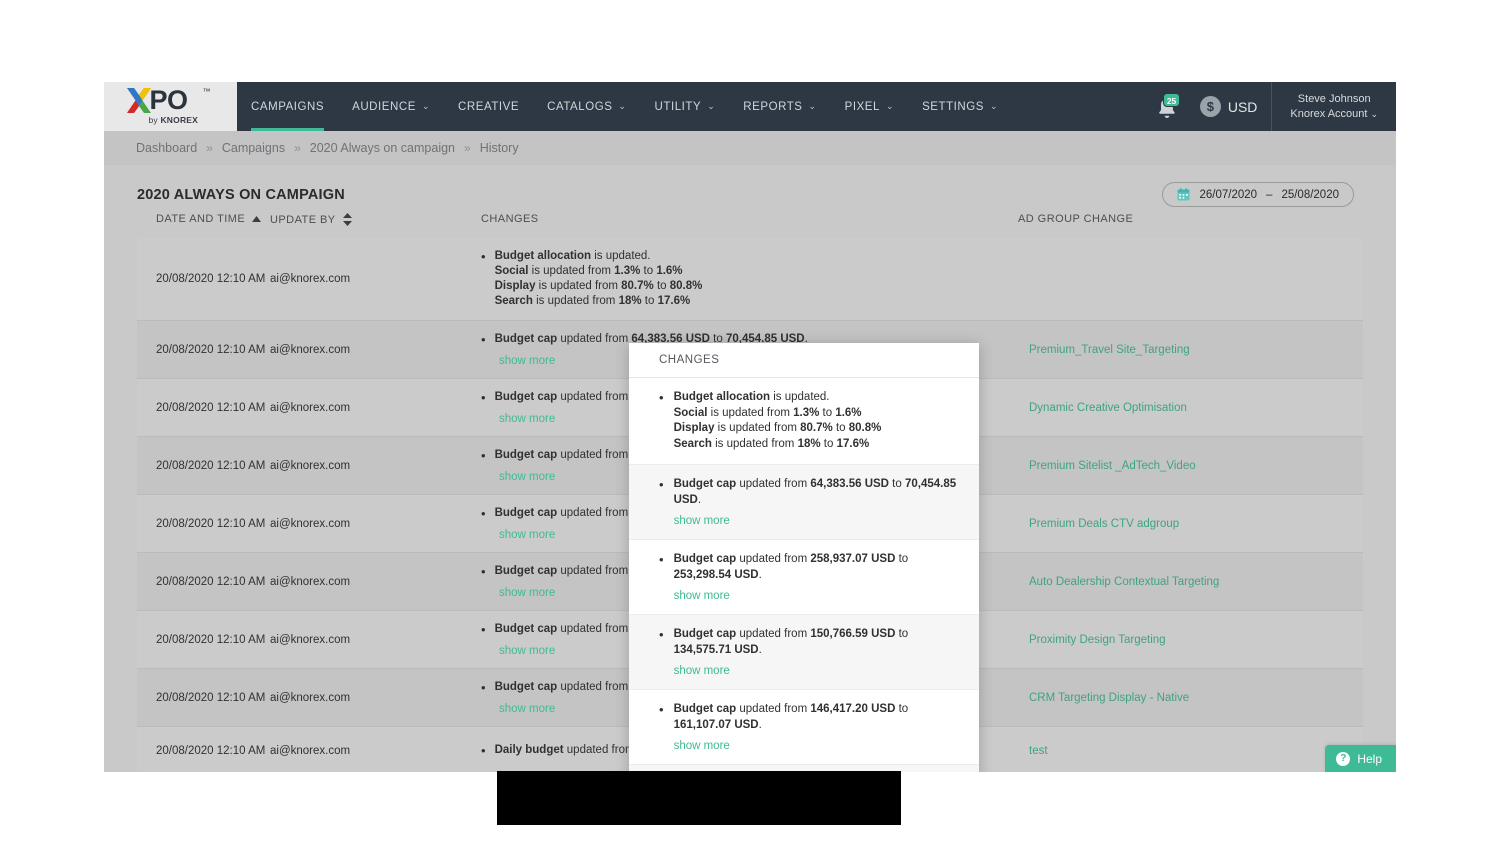 The height and width of the screenshot is (868, 1500). I want to click on nav-item-utility: UTILITY ⌄, so click(685, 106).